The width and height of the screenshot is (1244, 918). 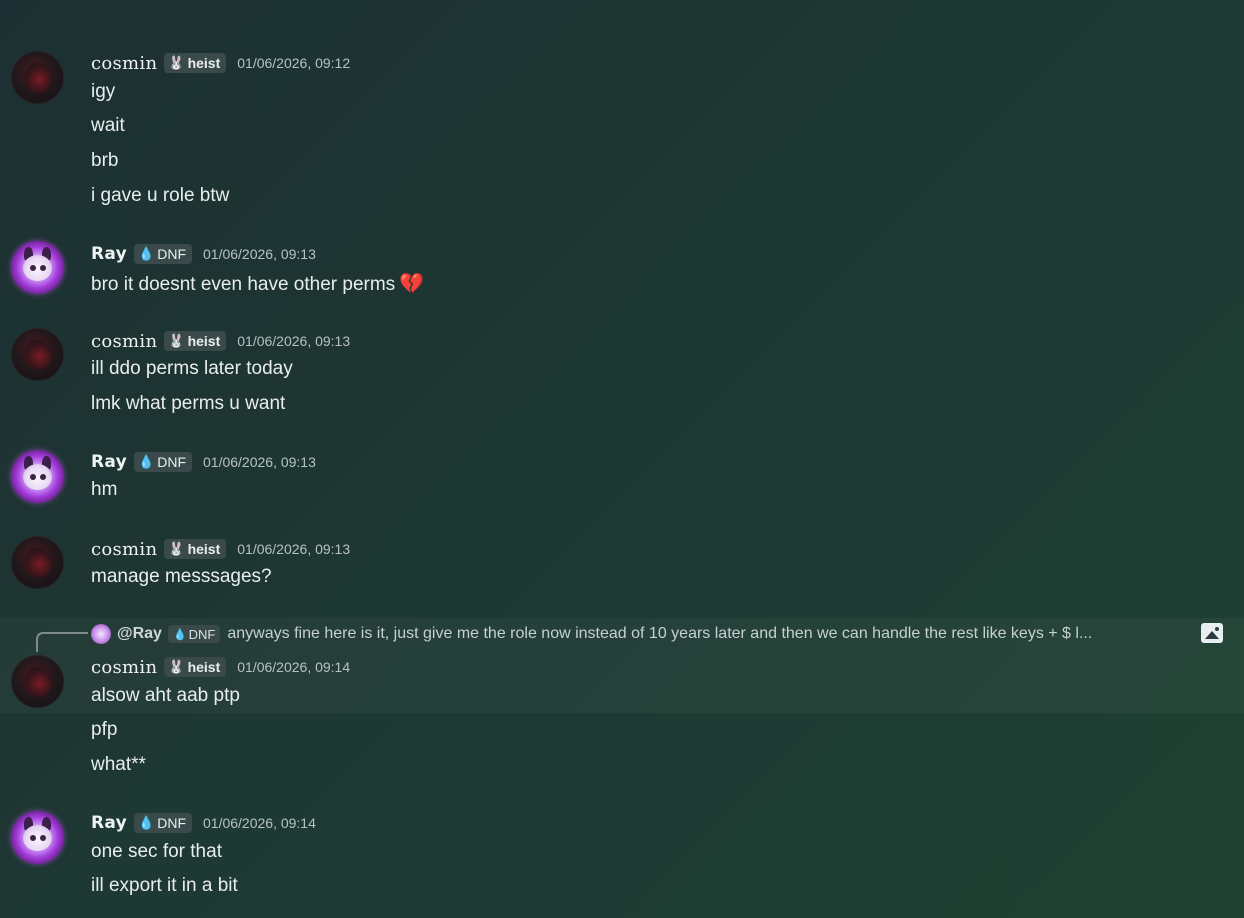 I want to click on message-line: hm, so click(x=104, y=489).